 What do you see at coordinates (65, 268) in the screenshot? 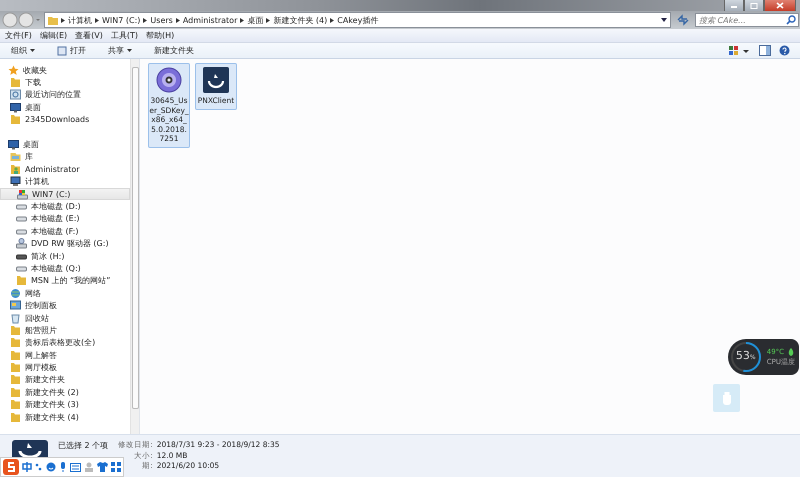
I see `tree-item: 本地磁盘 (Q:)` at bounding box center [65, 268].